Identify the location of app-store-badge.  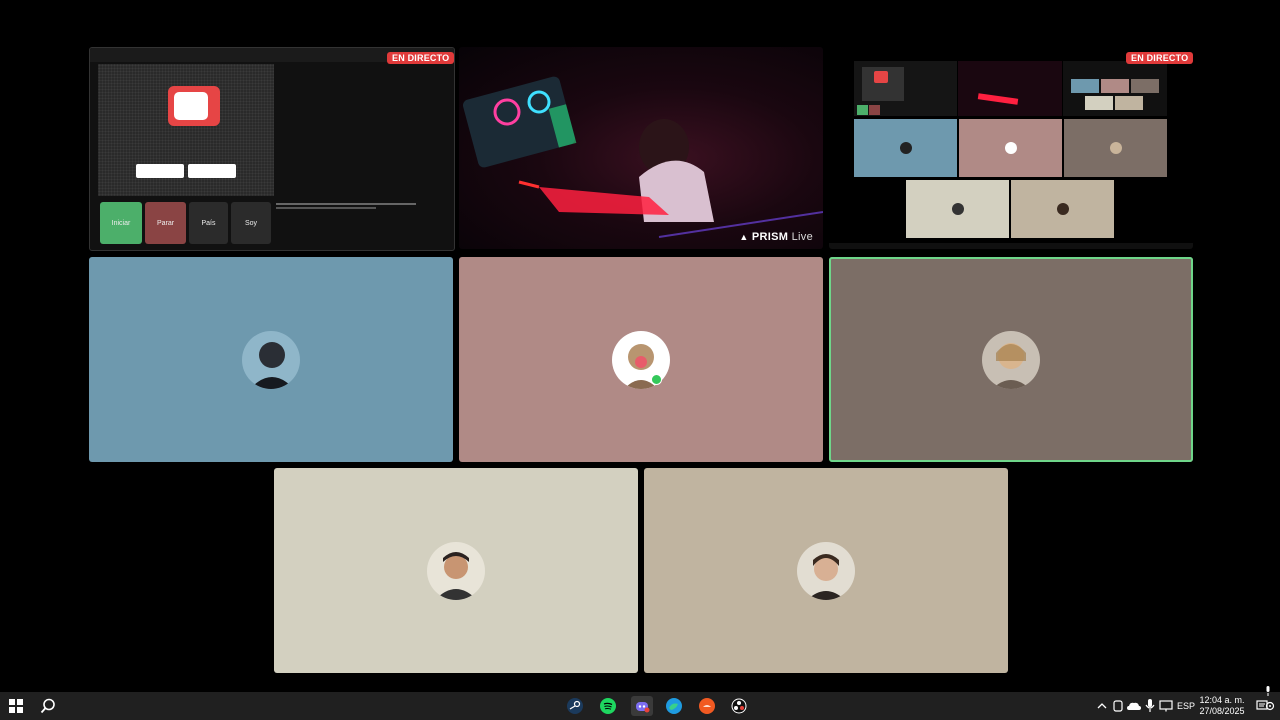
(212, 171).